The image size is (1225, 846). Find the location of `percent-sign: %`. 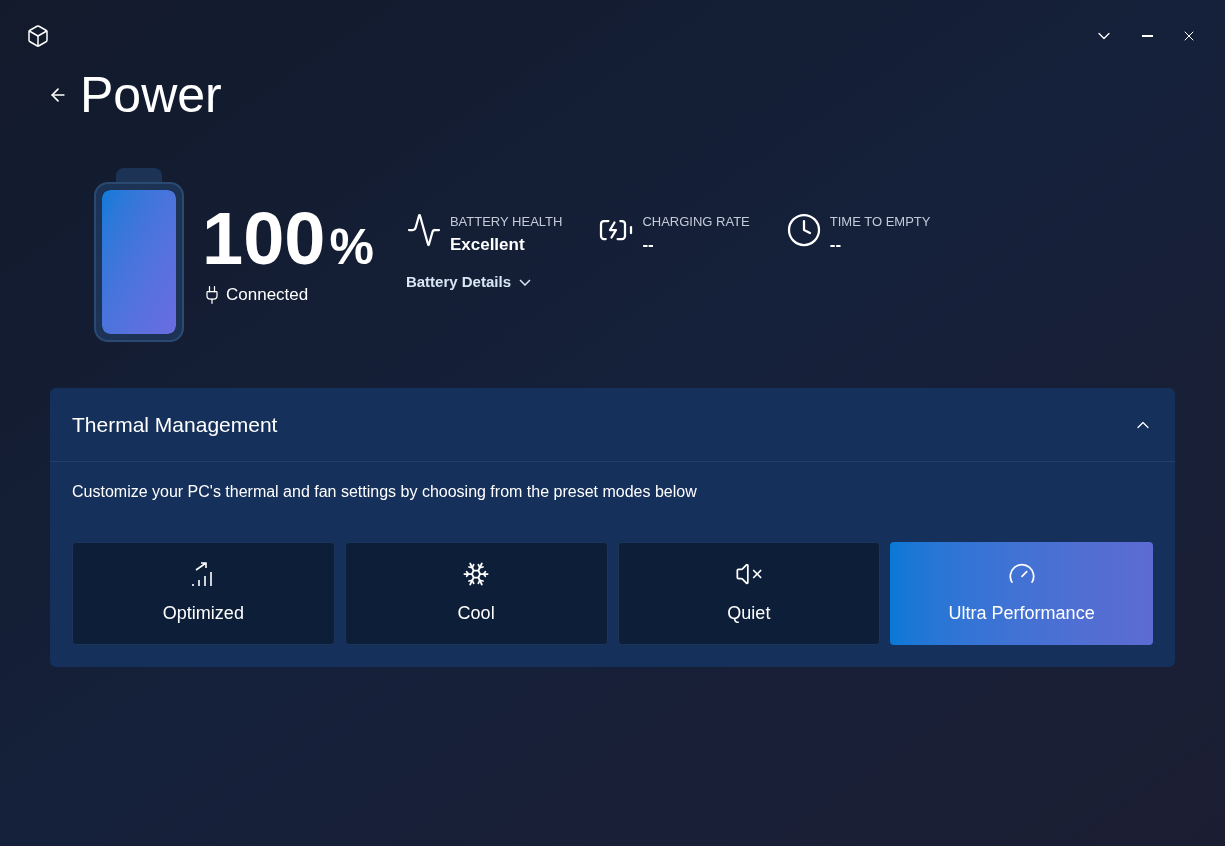

percent-sign: % is located at coordinates (351, 247).